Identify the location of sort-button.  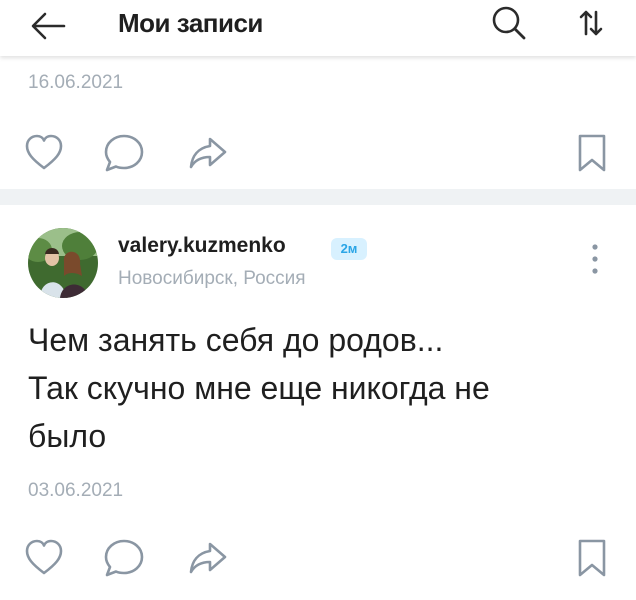
(591, 23).